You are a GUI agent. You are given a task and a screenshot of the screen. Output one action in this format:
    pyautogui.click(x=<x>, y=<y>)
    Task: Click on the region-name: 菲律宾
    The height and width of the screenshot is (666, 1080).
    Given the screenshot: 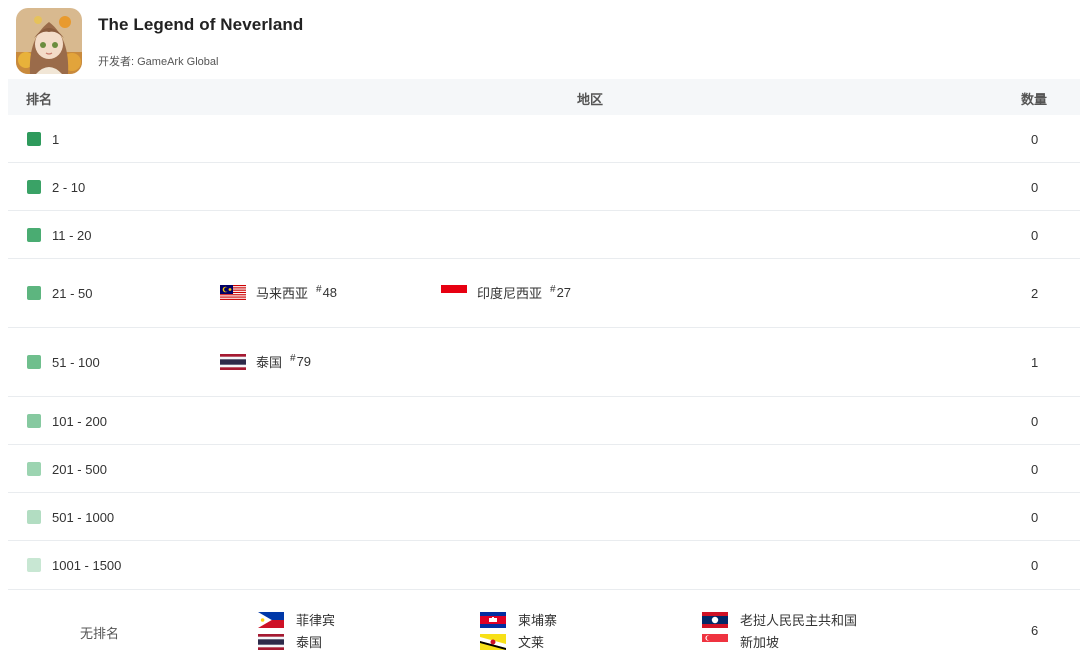 What is the action you would take?
    pyautogui.click(x=316, y=620)
    